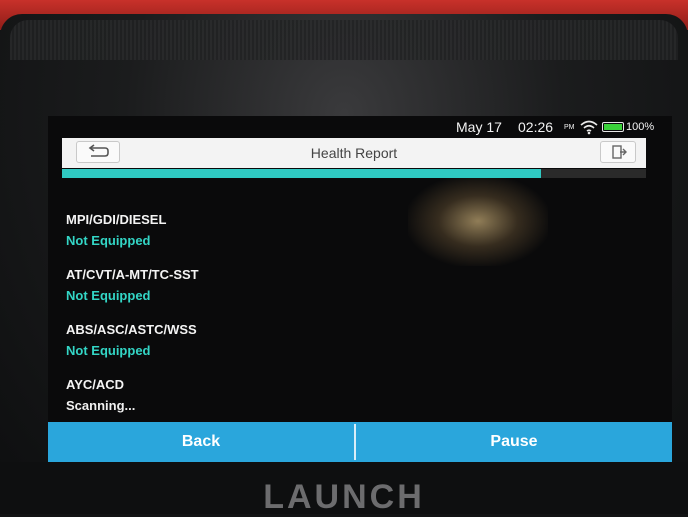 The width and height of the screenshot is (688, 517). Describe the element at coordinates (266, 239) in the screenshot. I see `list-item: MPI/GDI/DIESEL Not Equipped` at that location.